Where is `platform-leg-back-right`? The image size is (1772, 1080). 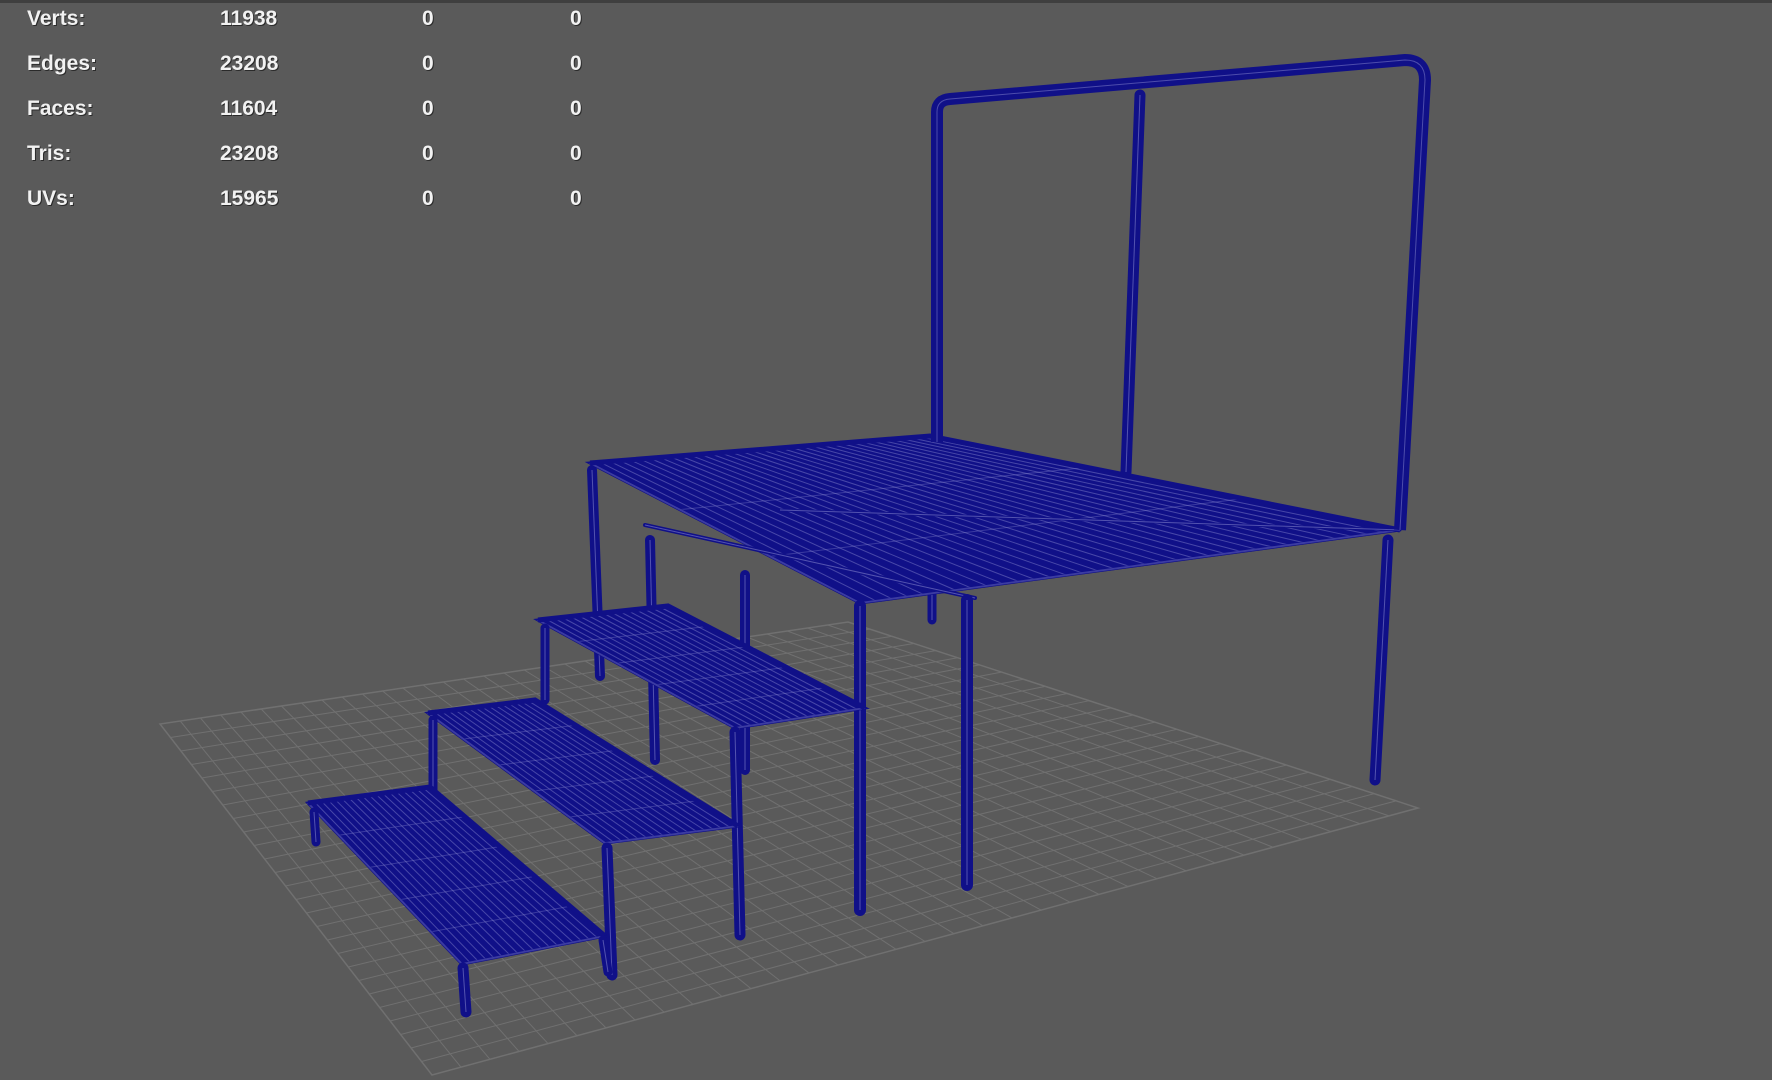
platform-leg-back-right is located at coordinates (1381, 660).